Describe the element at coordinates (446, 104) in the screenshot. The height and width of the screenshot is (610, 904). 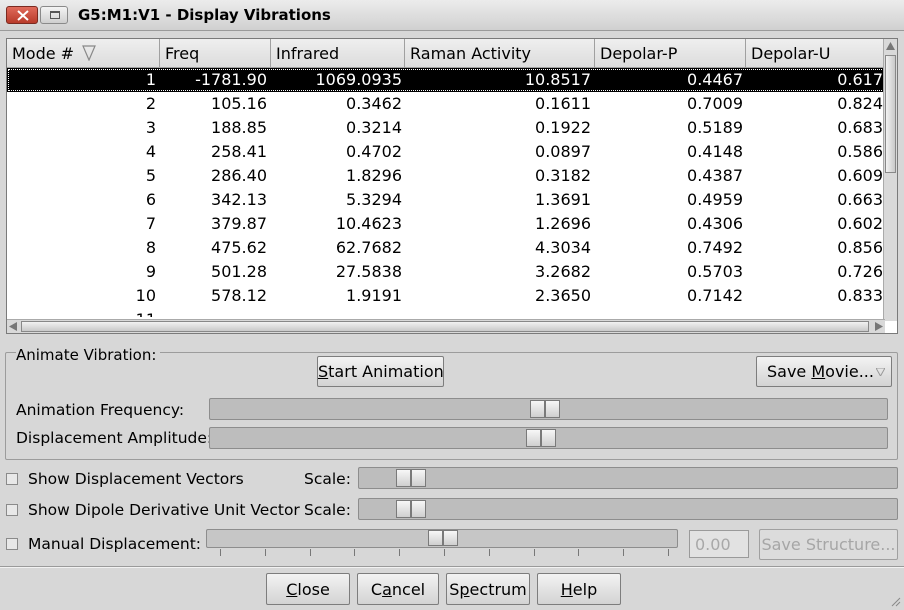
I see `table-row: 2 105.16 0.3462 0.1611 0.7009 0.824` at that location.